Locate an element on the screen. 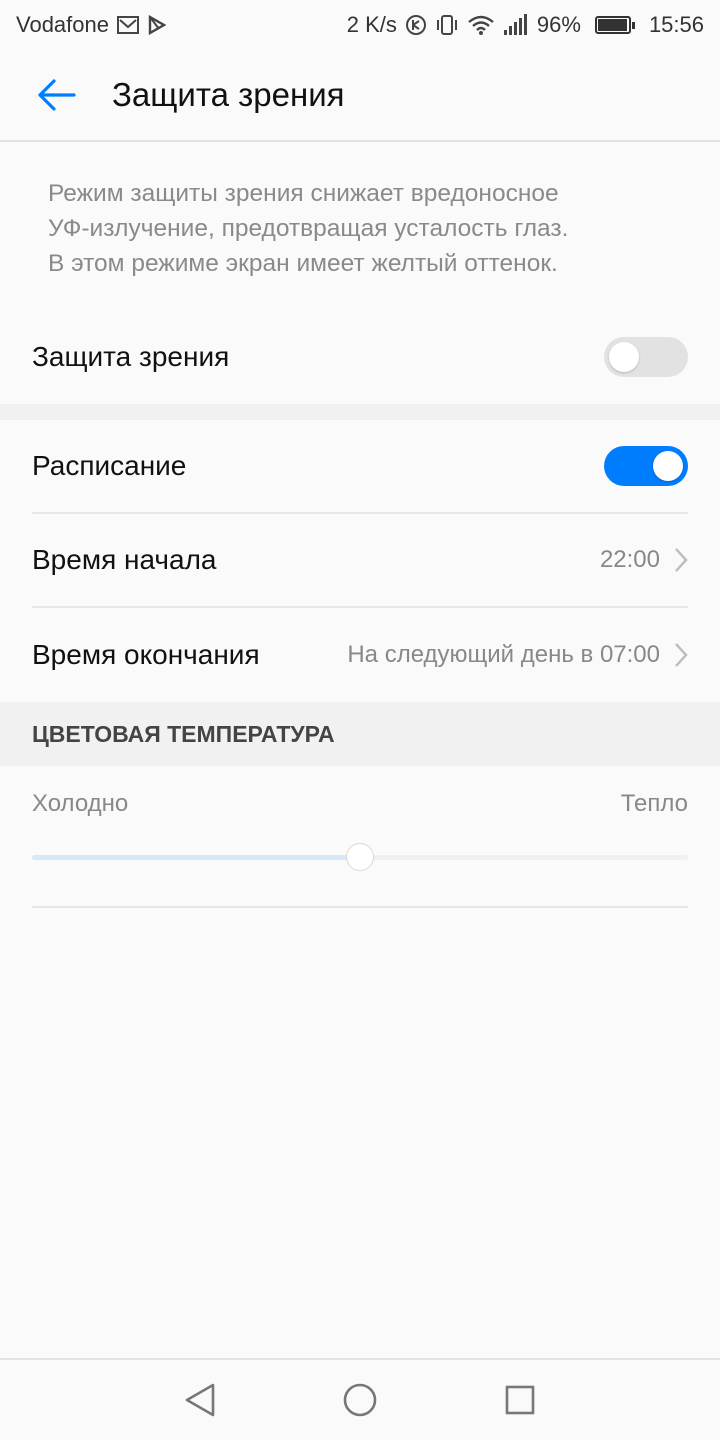 This screenshot has width=720, height=1440. schedule-label: Расписание is located at coordinates (109, 465).